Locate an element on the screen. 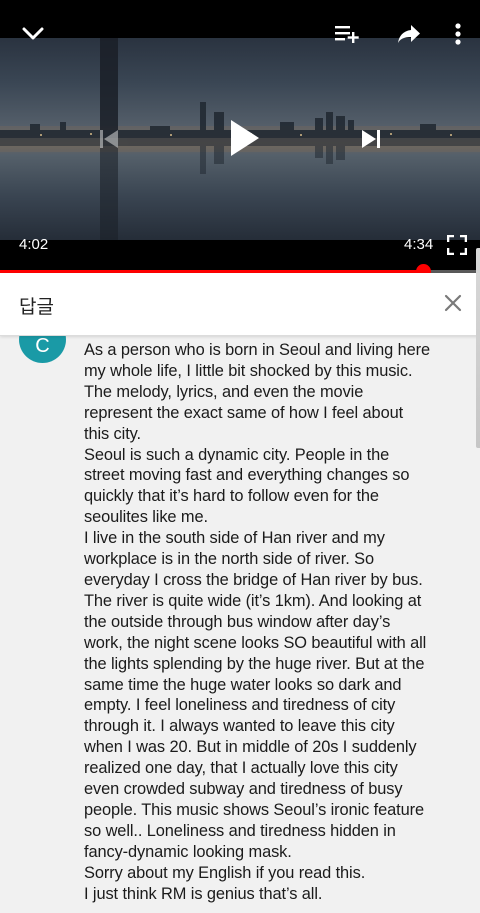 This screenshot has width=480, height=913. playlist-add-icon is located at coordinates (347, 34).